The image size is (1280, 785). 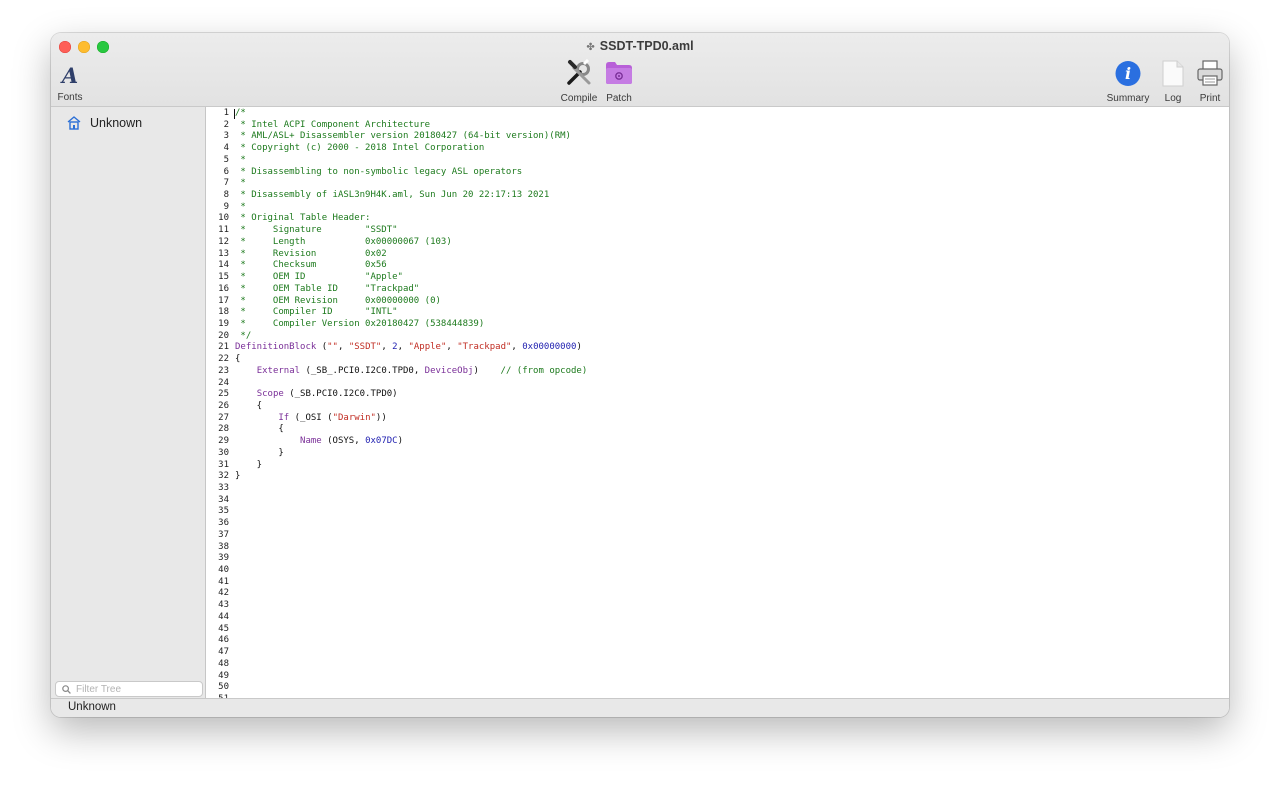 I want to click on line-number: 7, so click(x=226, y=183).